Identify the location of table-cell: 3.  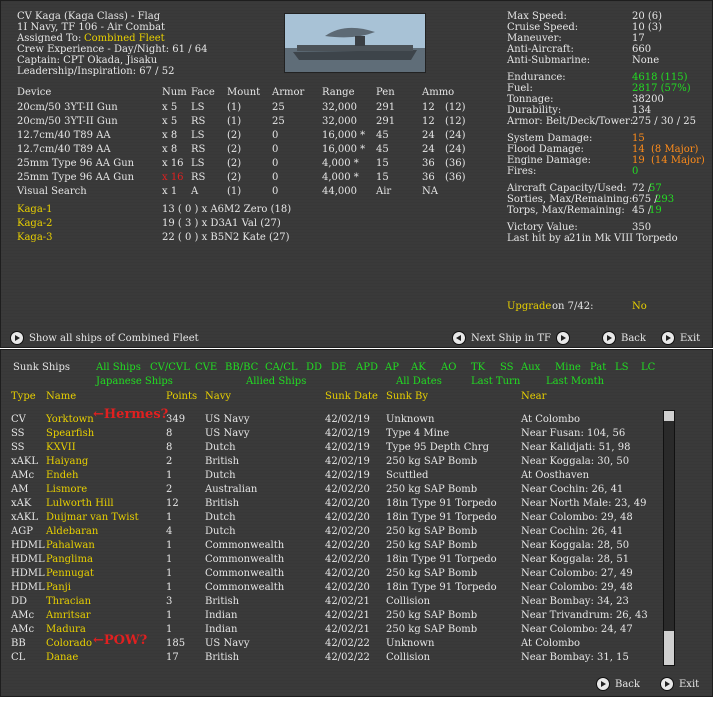
(169, 601).